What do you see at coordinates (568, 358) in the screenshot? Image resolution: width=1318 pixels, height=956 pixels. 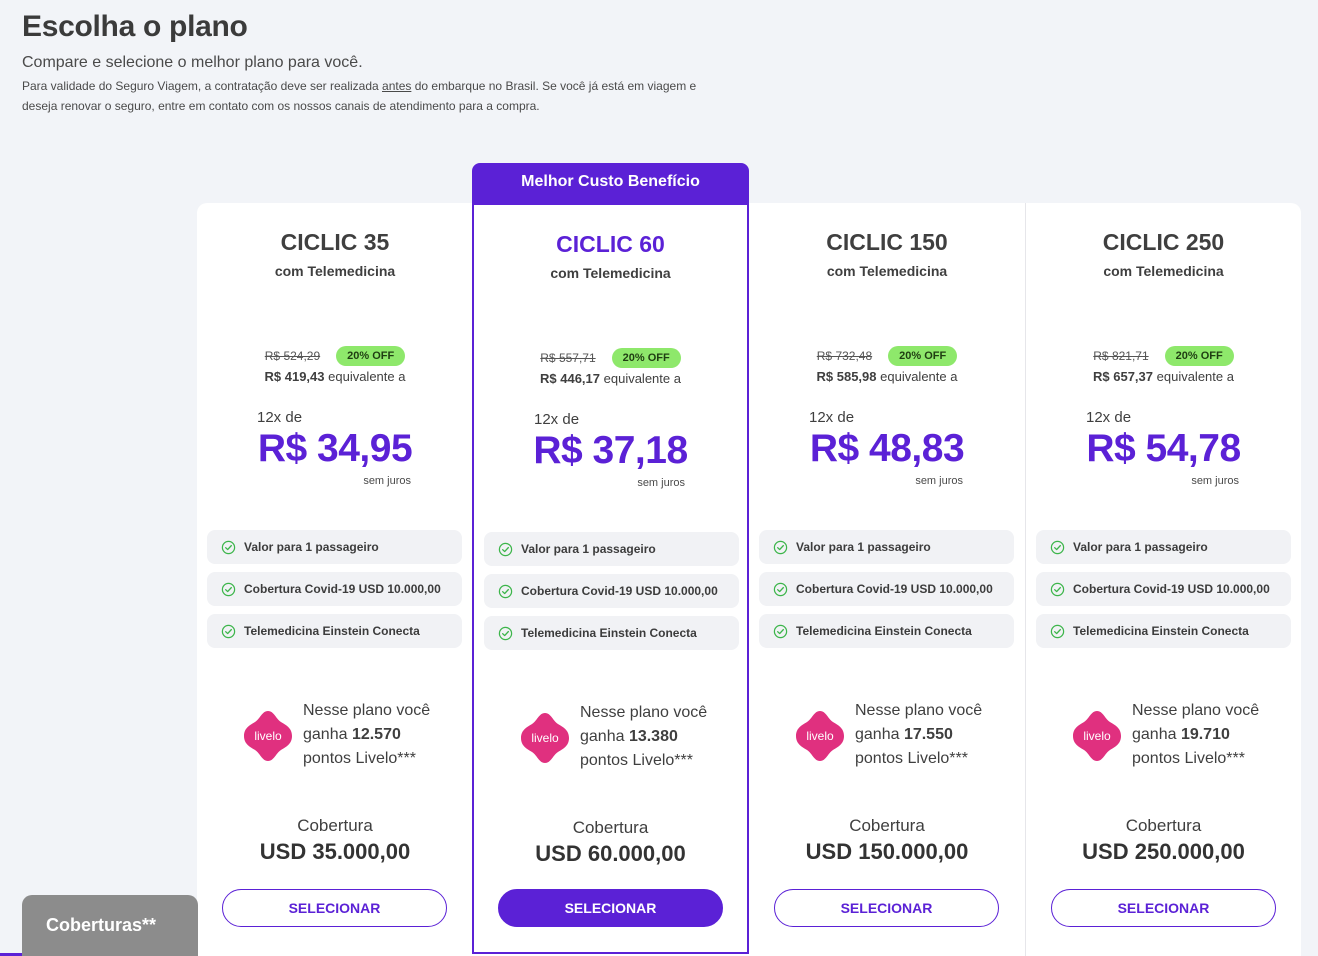 I see `old-price: R$ 557,71` at bounding box center [568, 358].